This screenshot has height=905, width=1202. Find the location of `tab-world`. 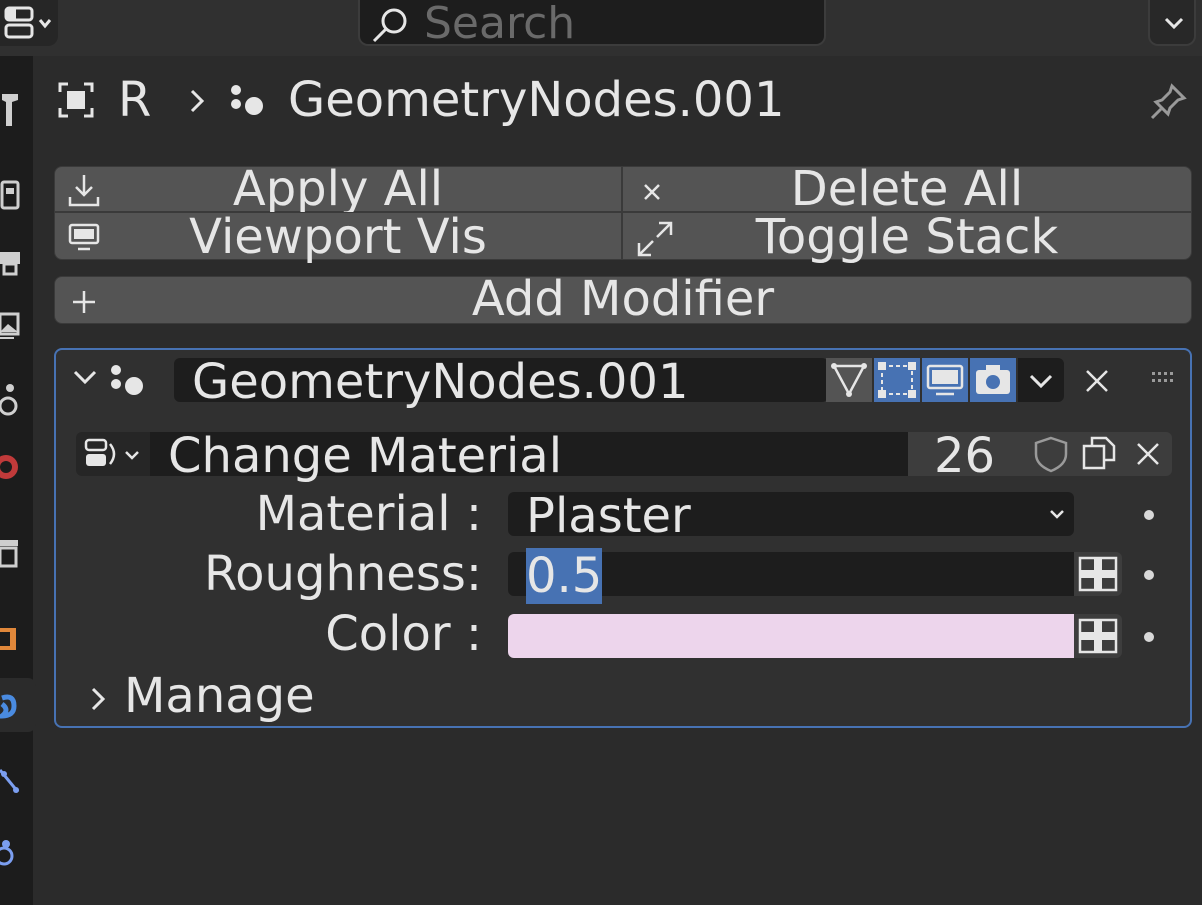

tab-world is located at coordinates (16, 467).